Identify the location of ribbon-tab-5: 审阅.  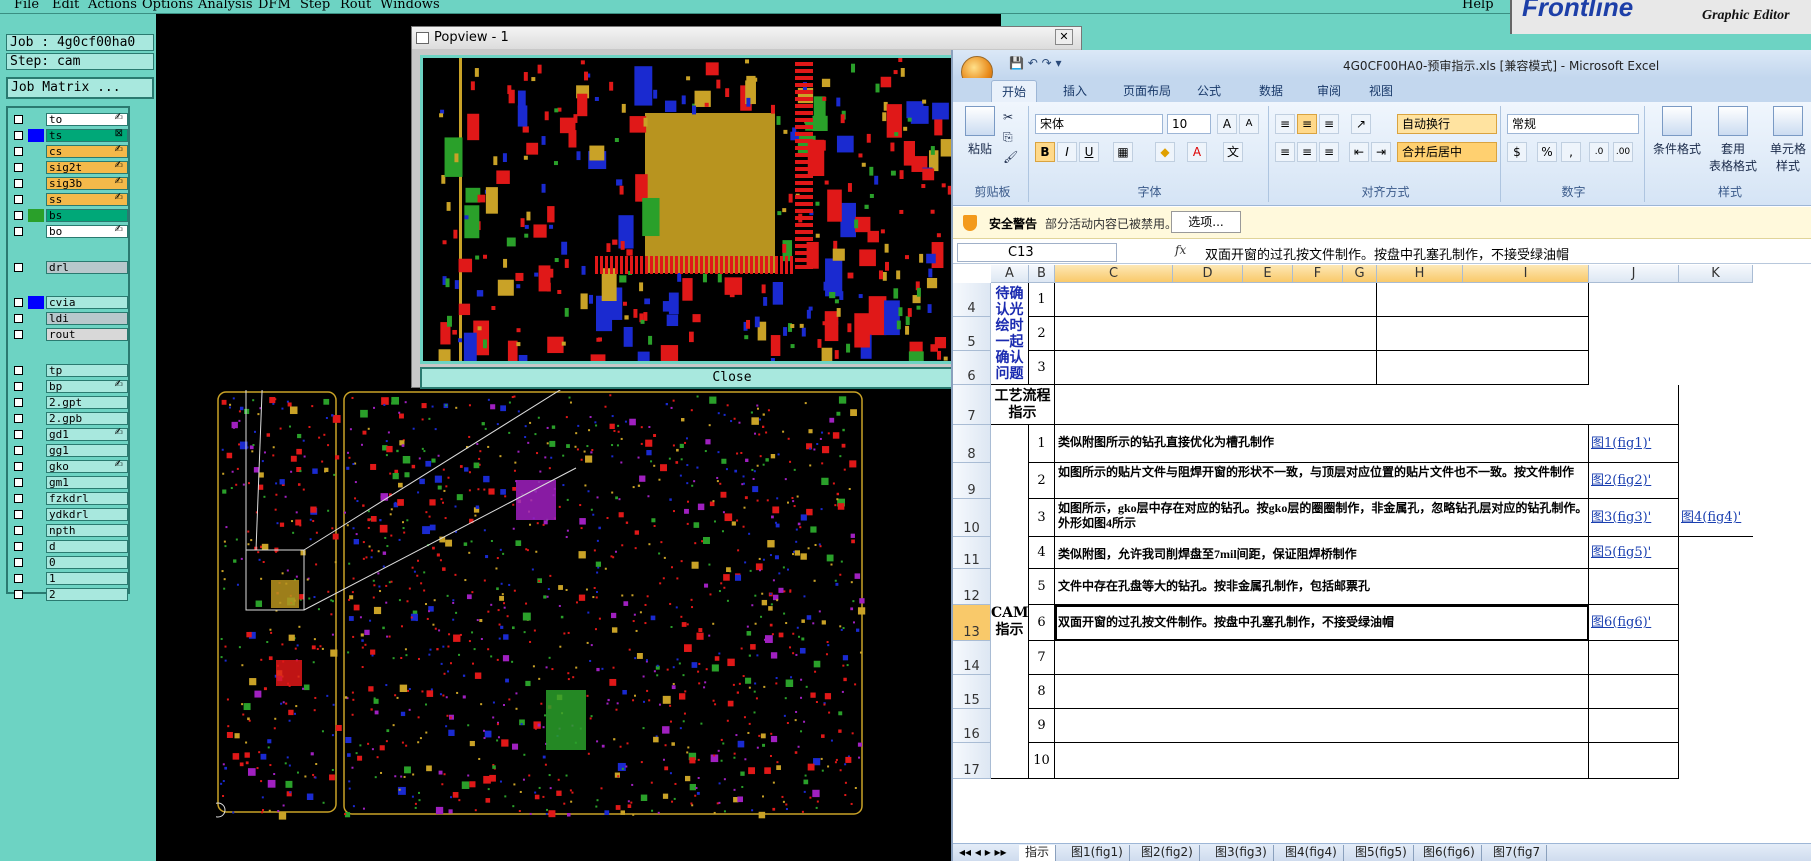
(1329, 90).